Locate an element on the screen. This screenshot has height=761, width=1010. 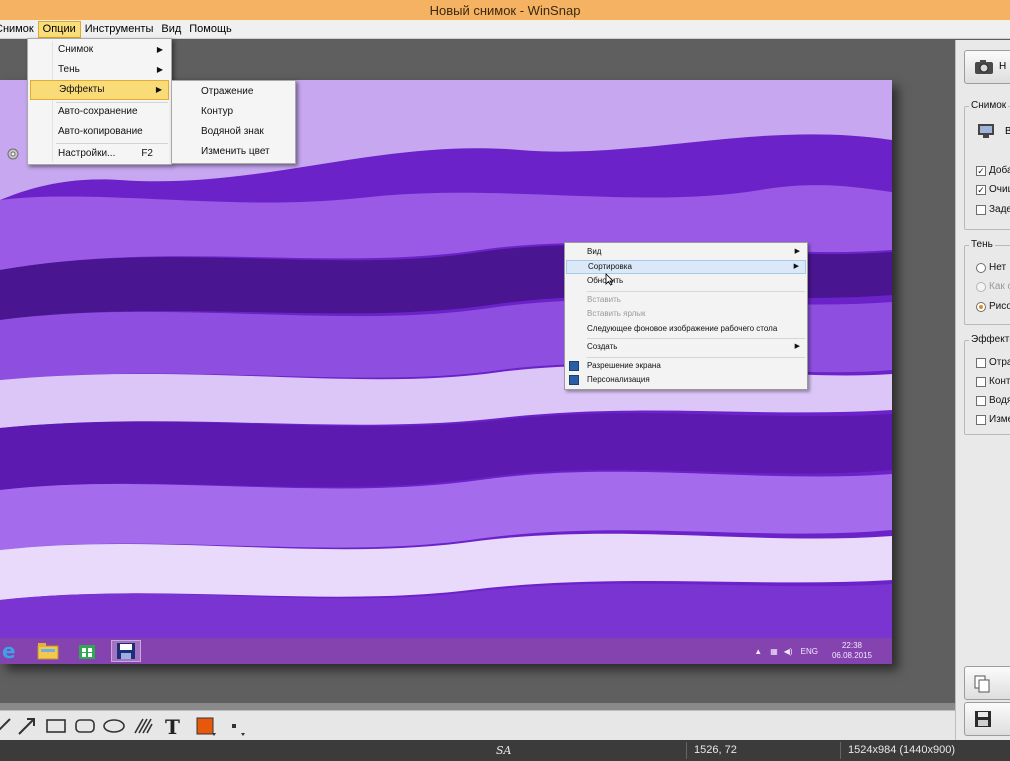
menu-tools: Инструменты is located at coordinates (119, 29).